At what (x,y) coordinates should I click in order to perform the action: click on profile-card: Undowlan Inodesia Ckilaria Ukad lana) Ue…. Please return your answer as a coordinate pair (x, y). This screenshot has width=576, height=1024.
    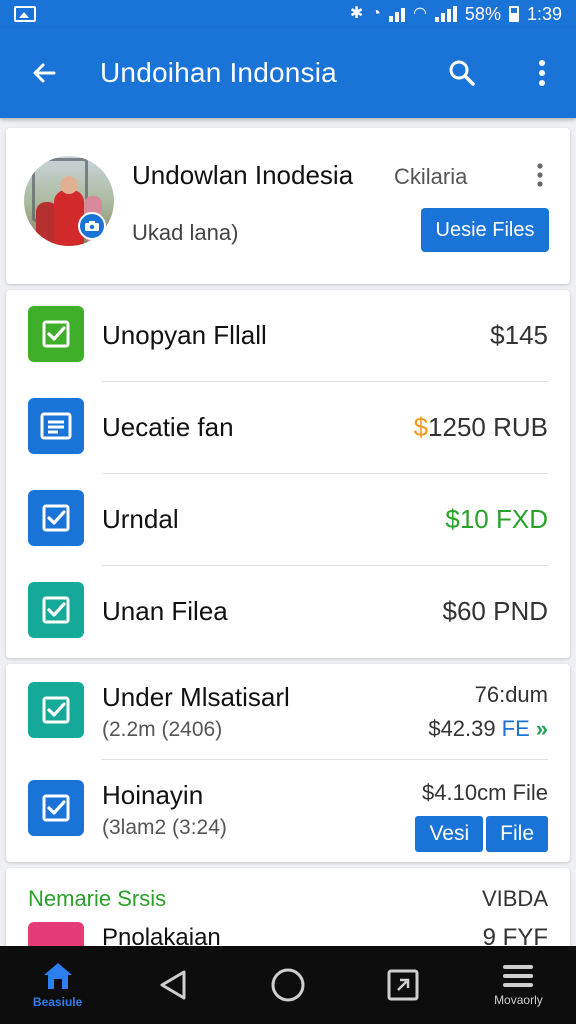
    Looking at the image, I should click on (288, 206).